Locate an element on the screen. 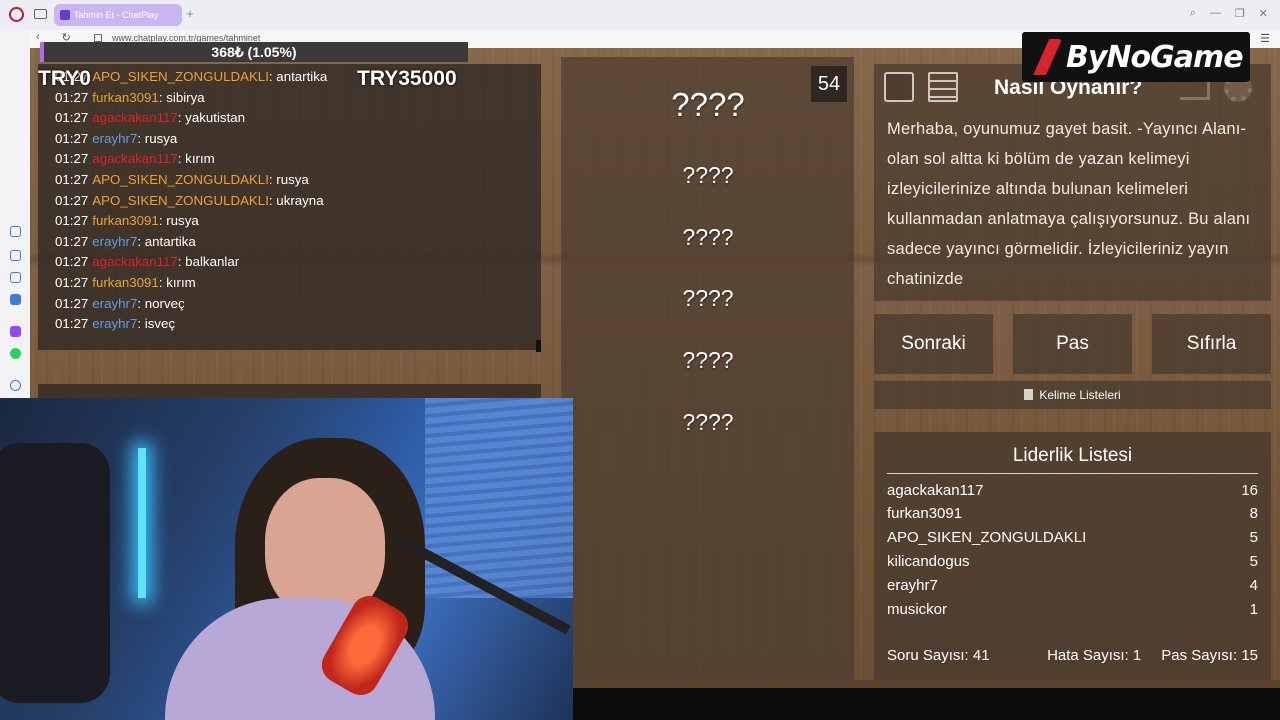 The image size is (1280, 720). bynogame-logo: ByNoGame is located at coordinates (1136, 57).